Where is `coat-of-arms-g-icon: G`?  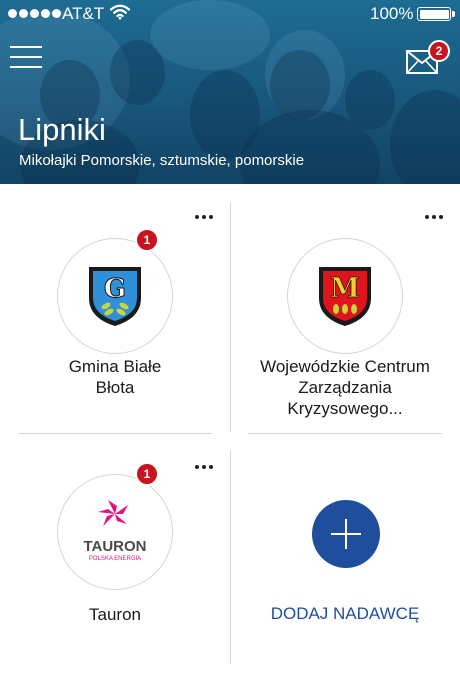
coat-of-arms-g-icon: G is located at coordinates (115, 296).